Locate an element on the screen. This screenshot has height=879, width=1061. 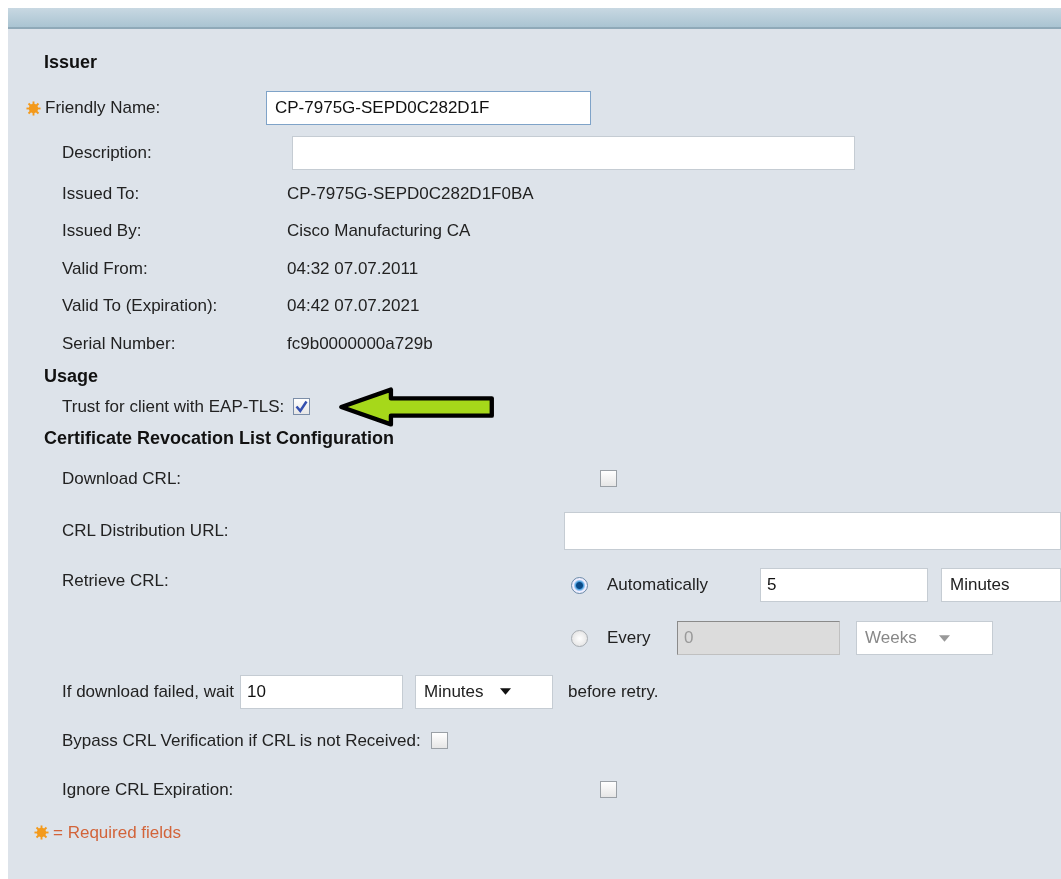
field-value: CP-7975G-SEPD0C282D1F0BA is located at coordinates (410, 193).